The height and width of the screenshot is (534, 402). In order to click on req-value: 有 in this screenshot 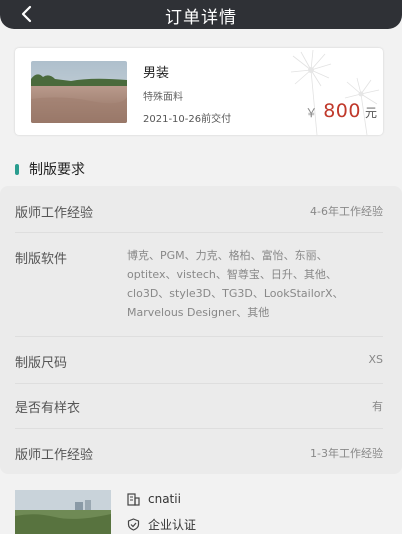, I will do `click(377, 406)`.